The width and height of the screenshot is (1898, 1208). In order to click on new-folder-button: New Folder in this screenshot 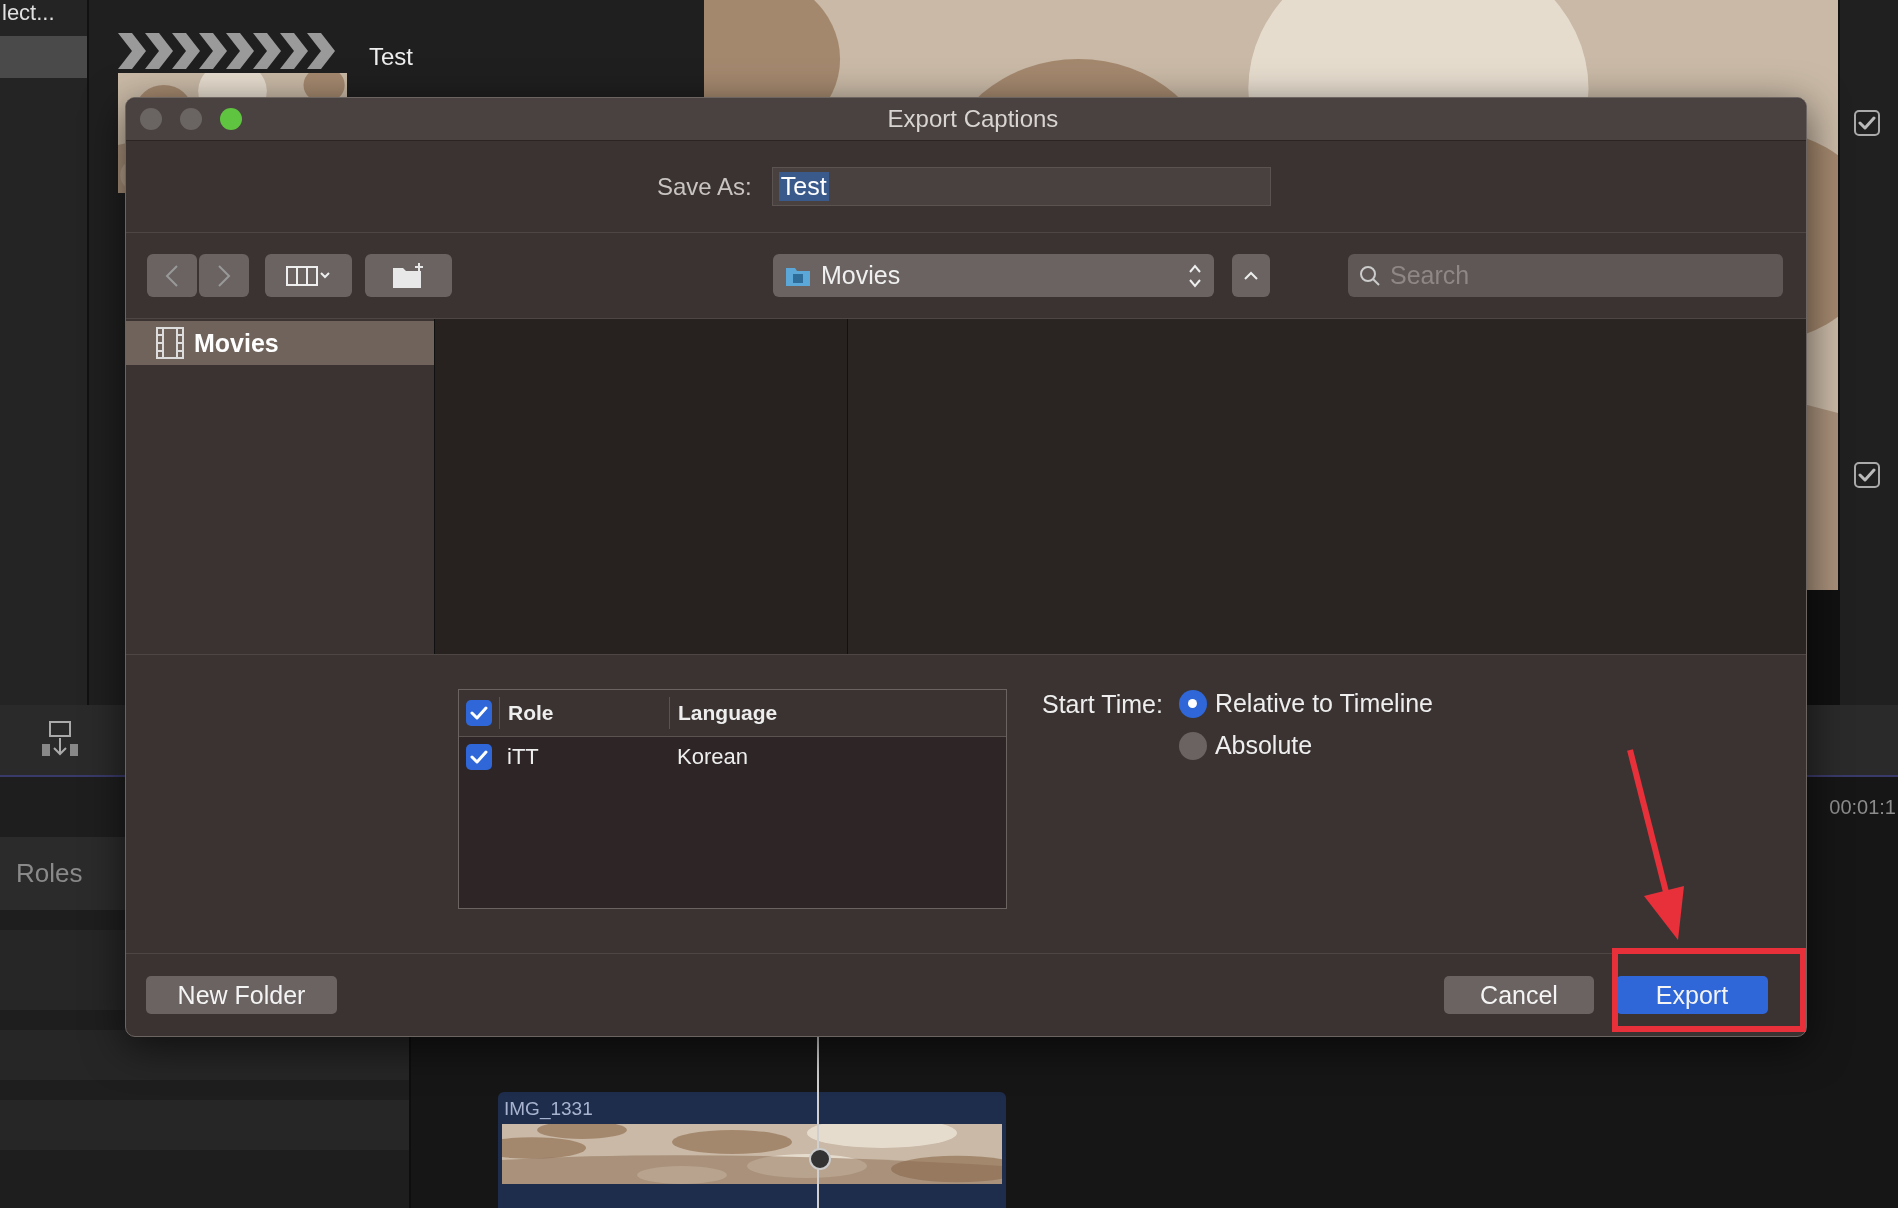, I will do `click(241, 995)`.